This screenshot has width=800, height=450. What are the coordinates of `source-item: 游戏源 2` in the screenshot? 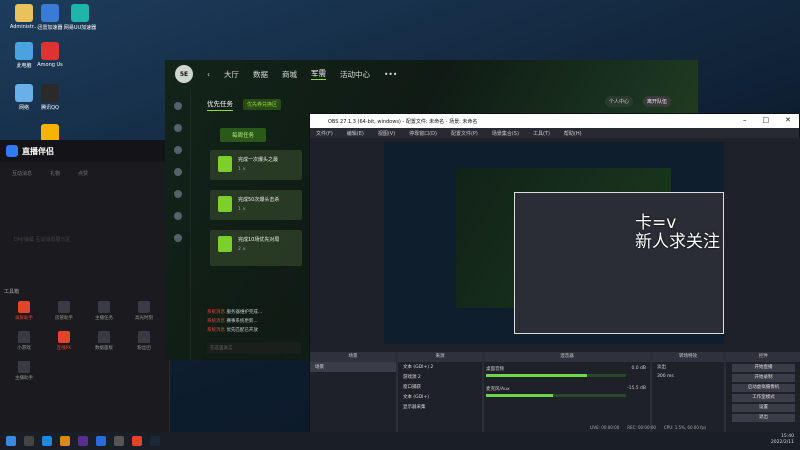 It's located at (440, 377).